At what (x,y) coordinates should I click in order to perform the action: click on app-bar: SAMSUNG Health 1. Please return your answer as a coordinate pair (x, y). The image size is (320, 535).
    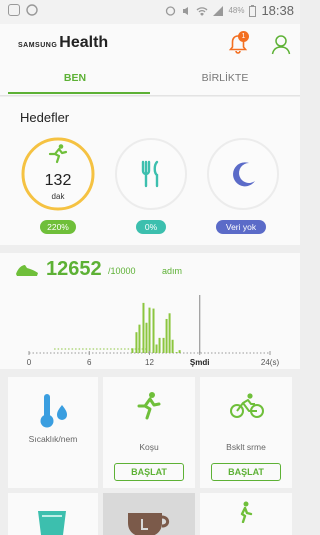
    Looking at the image, I should click on (150, 44).